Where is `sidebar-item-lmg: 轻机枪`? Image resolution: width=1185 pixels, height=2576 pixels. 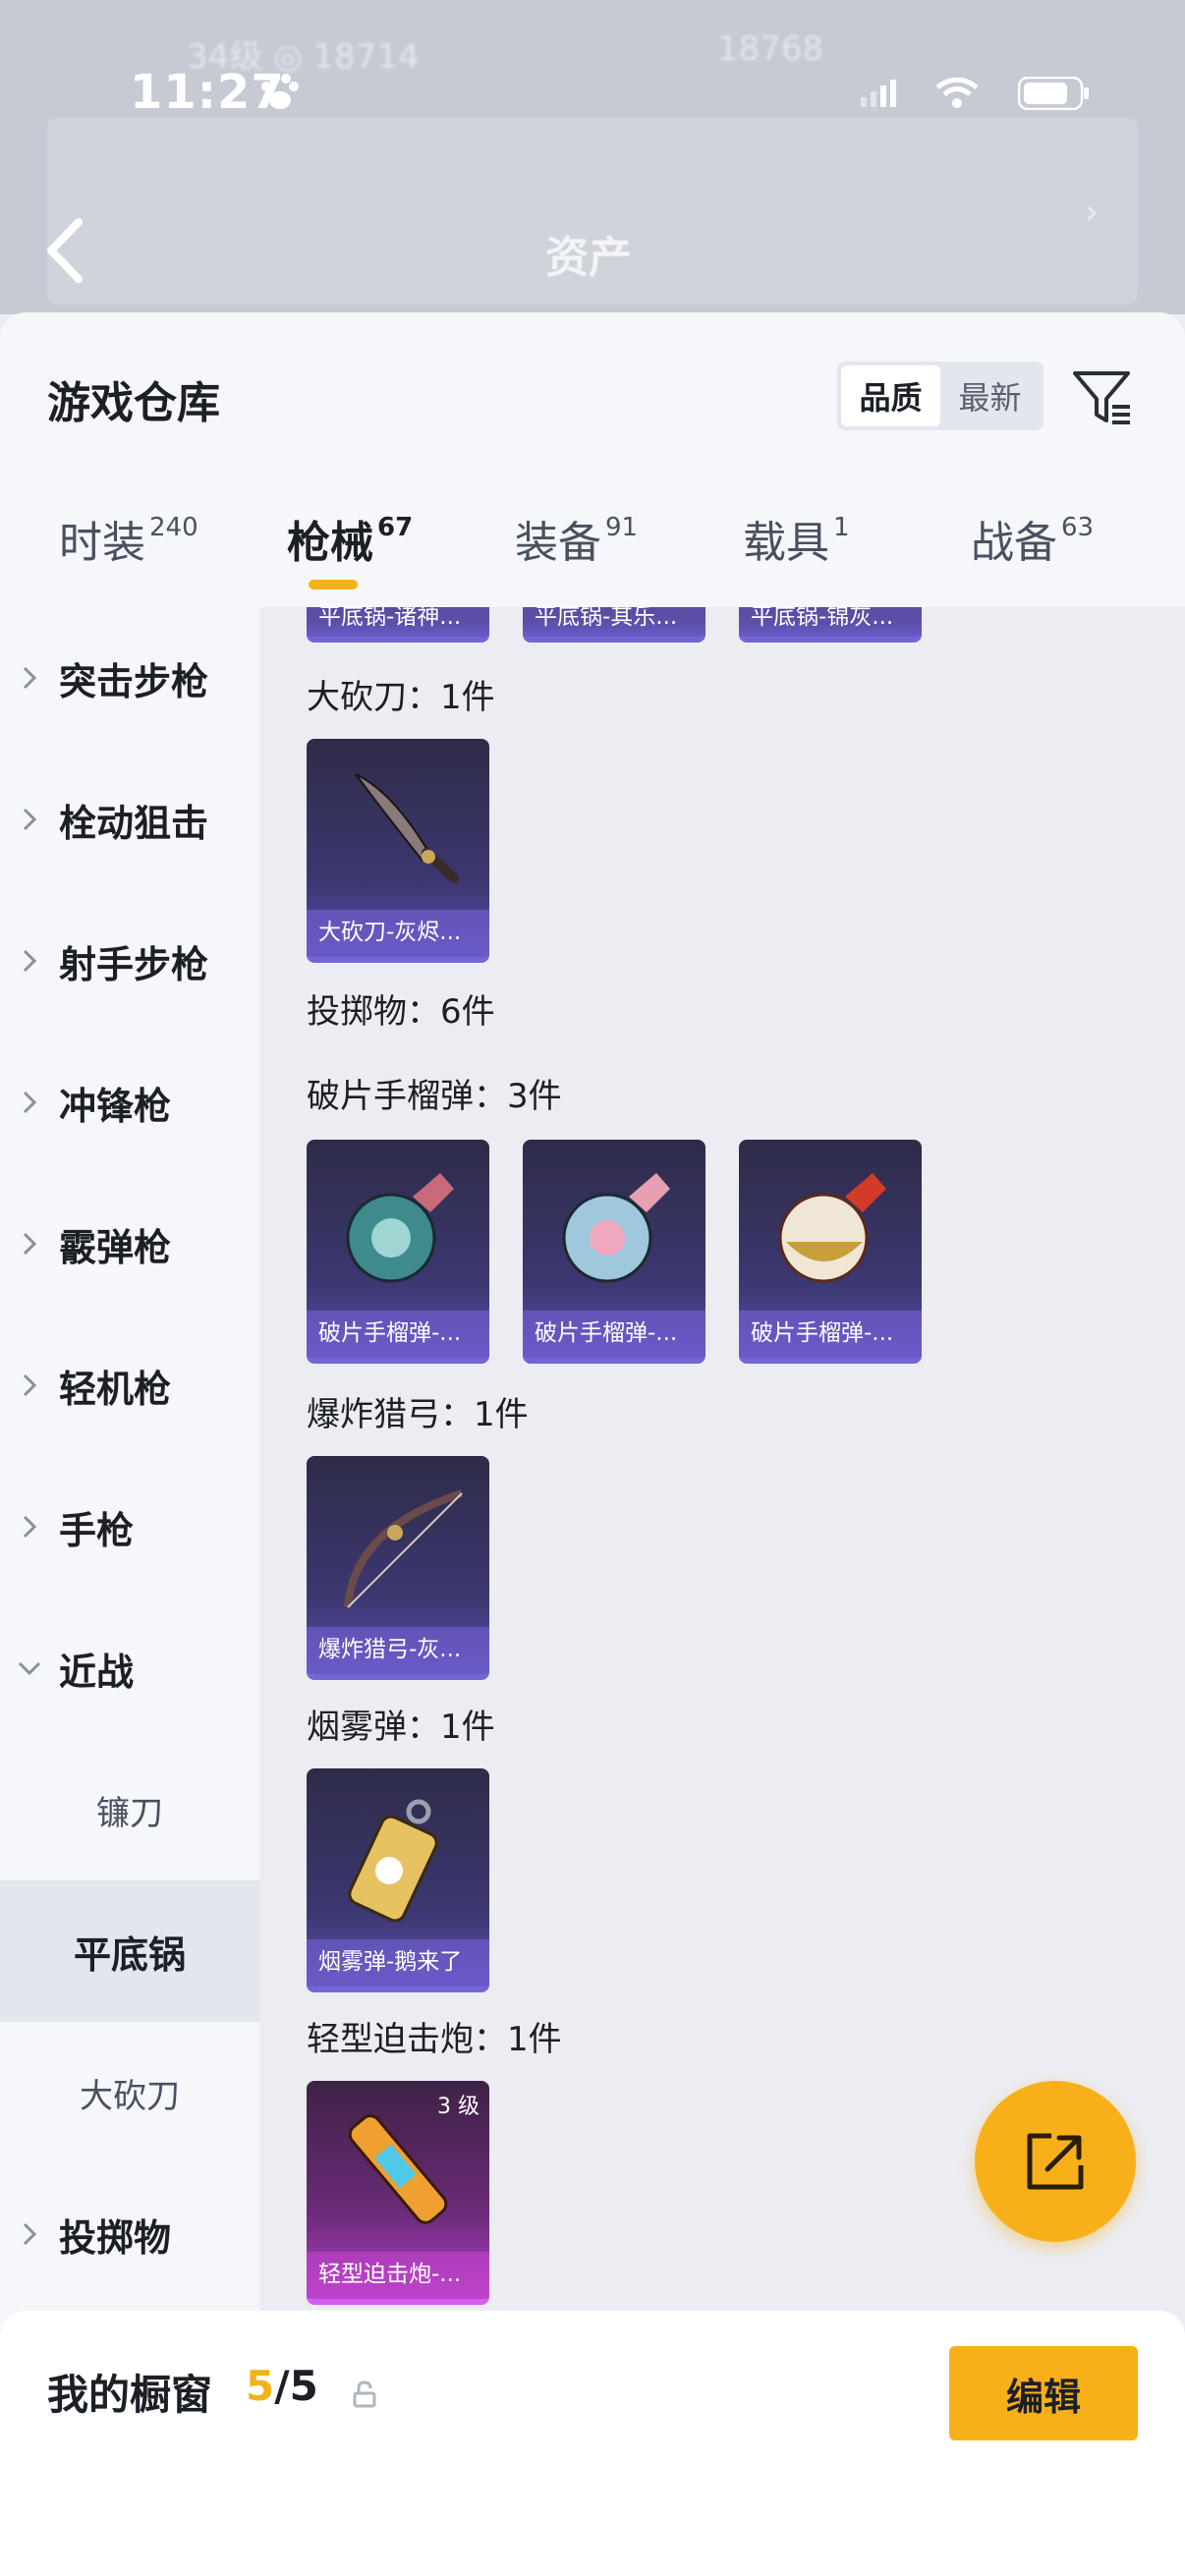 sidebar-item-lmg: 轻机枪 is located at coordinates (130, 1385).